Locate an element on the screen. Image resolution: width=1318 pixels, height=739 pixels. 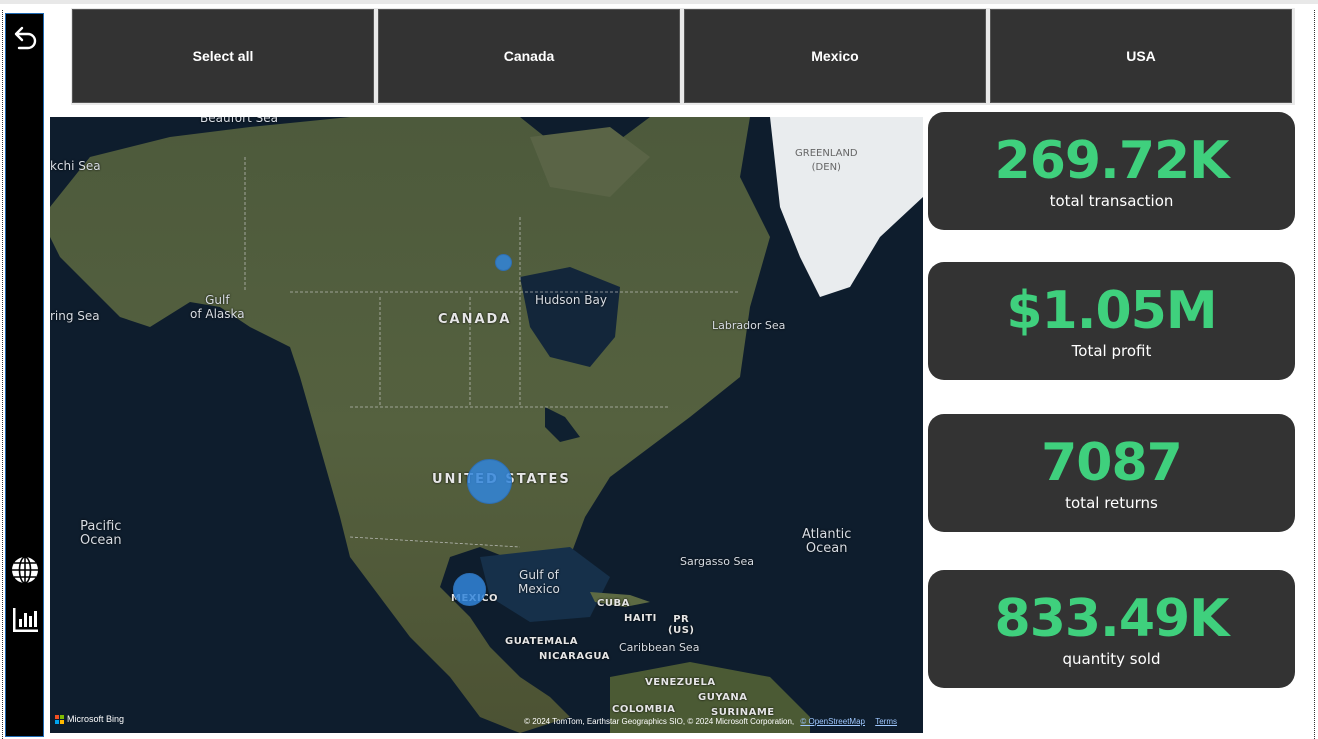
map-bubble-usa is located at coordinates (489, 481).